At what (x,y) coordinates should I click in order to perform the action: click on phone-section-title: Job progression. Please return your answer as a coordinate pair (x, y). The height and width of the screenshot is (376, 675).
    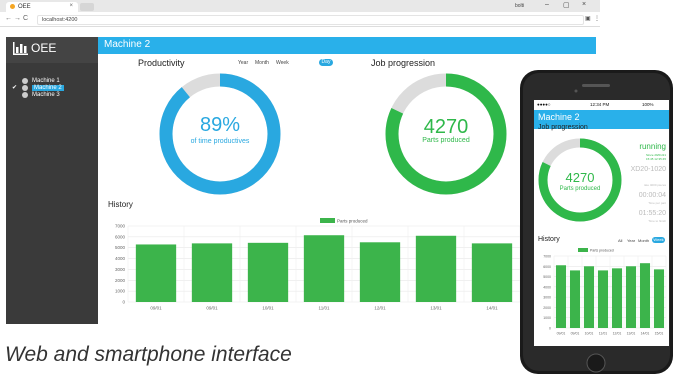
    Looking at the image, I should click on (563, 127).